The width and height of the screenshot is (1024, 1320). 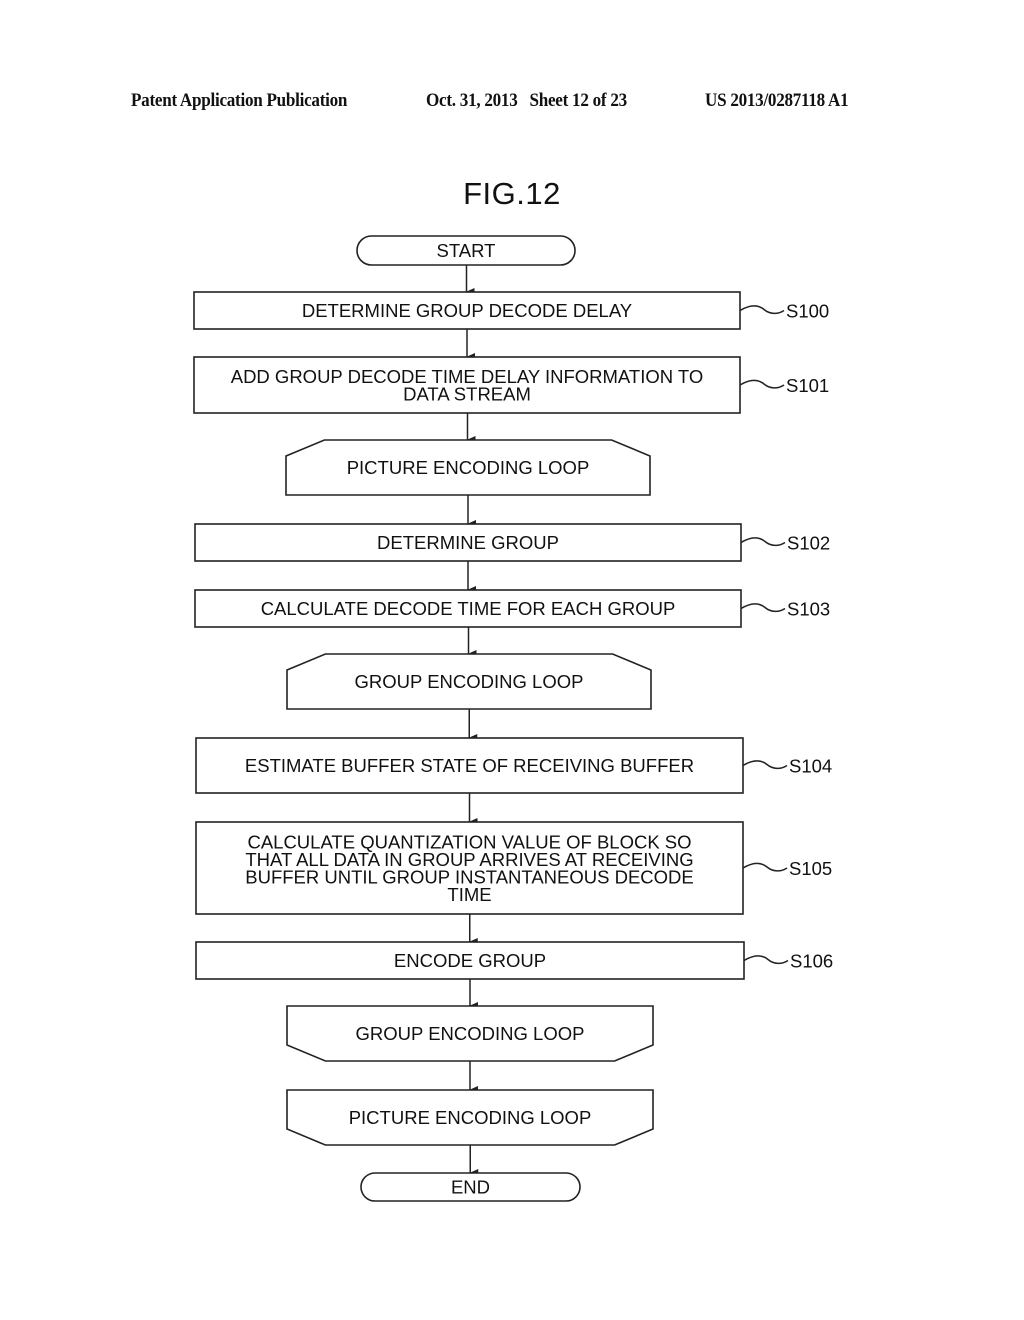 I want to click on node-text-line: DETERMINE GROUP, so click(x=468, y=542).